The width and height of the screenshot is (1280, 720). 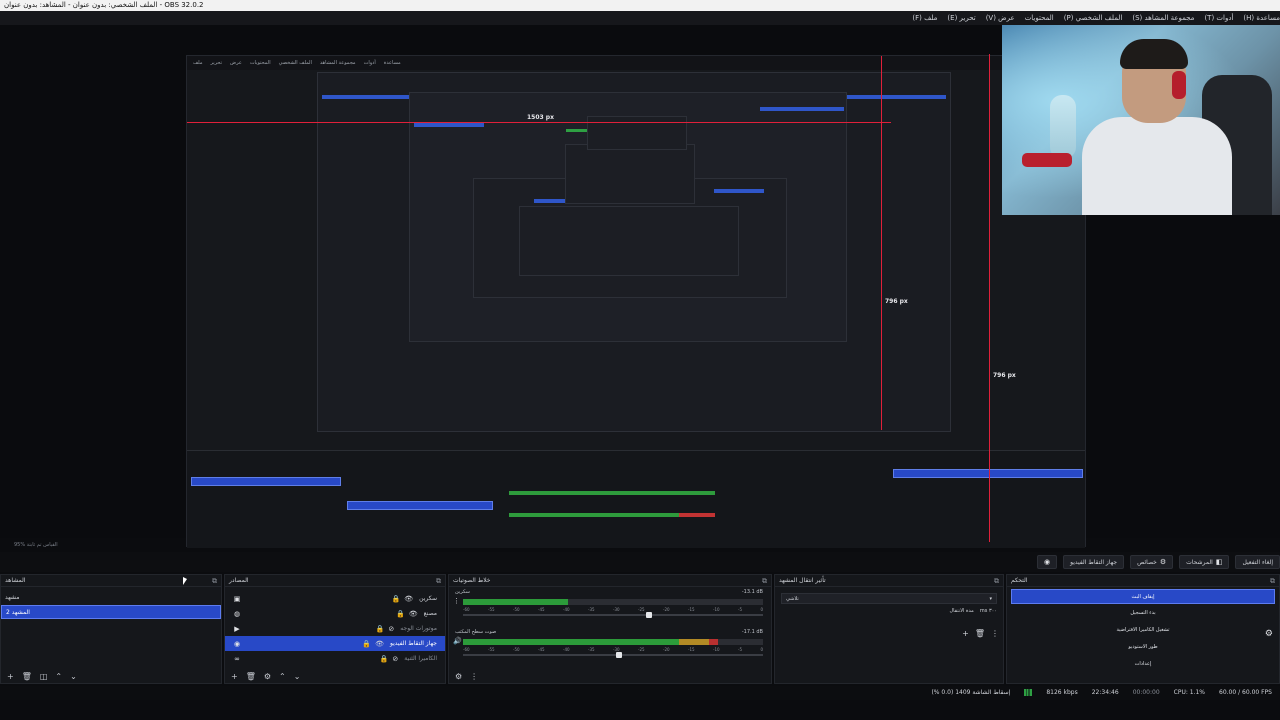 What do you see at coordinates (591, 649) in the screenshot?
I see `meter-tick: -35` at bounding box center [591, 649].